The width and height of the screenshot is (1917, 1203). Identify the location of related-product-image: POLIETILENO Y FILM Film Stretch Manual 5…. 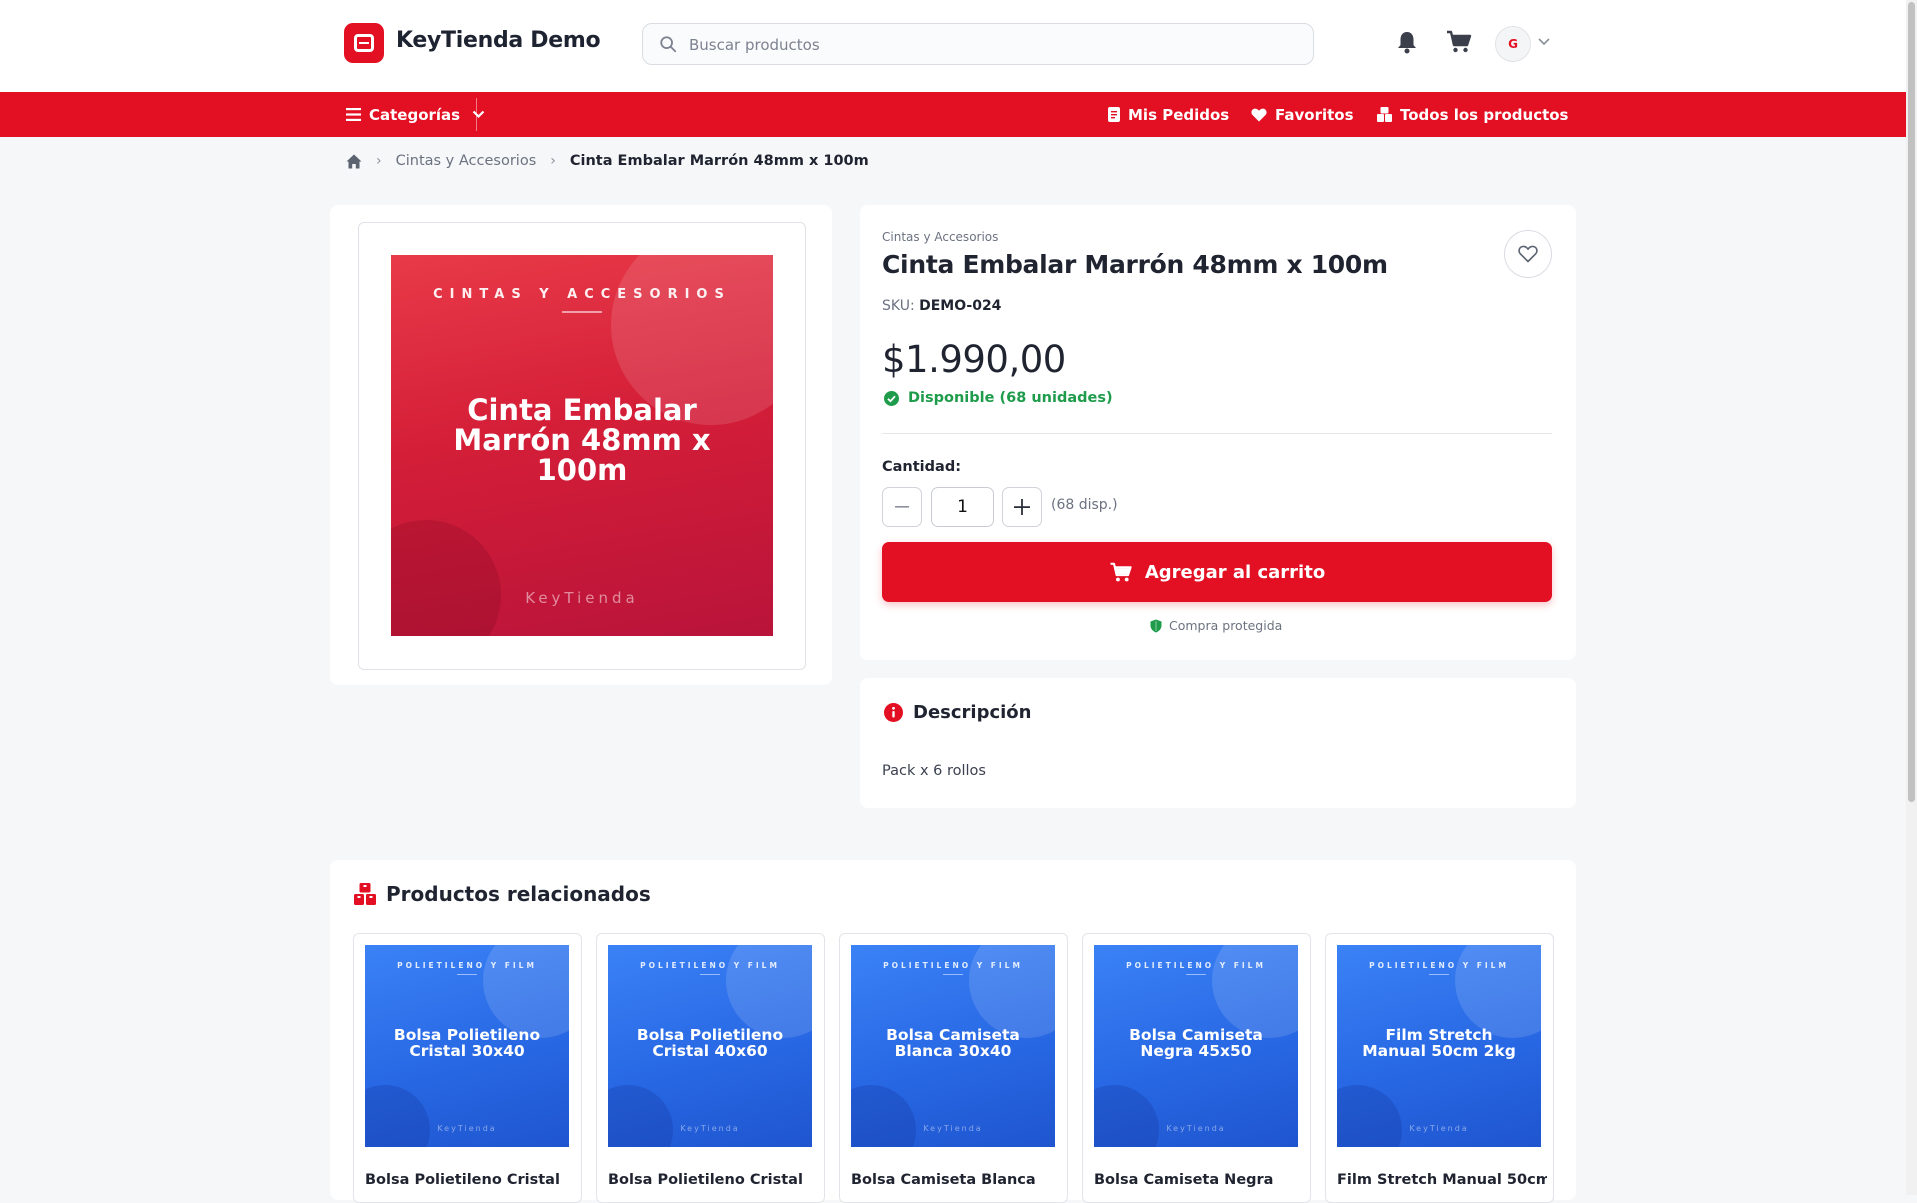
(1439, 1046).